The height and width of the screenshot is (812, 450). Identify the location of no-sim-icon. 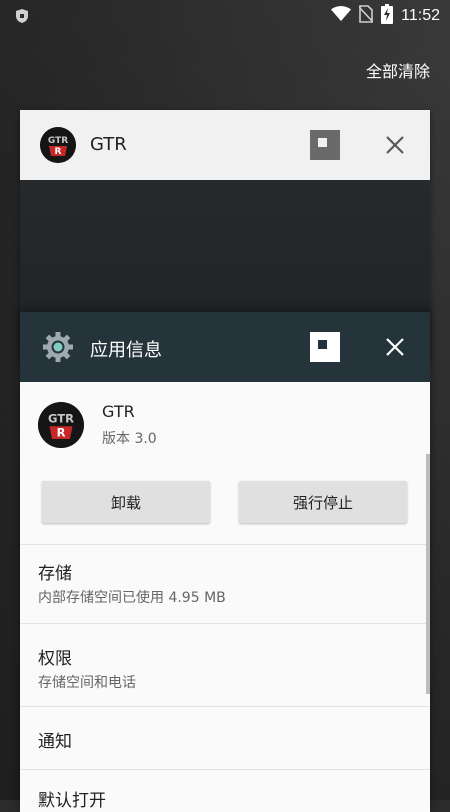
(366, 16).